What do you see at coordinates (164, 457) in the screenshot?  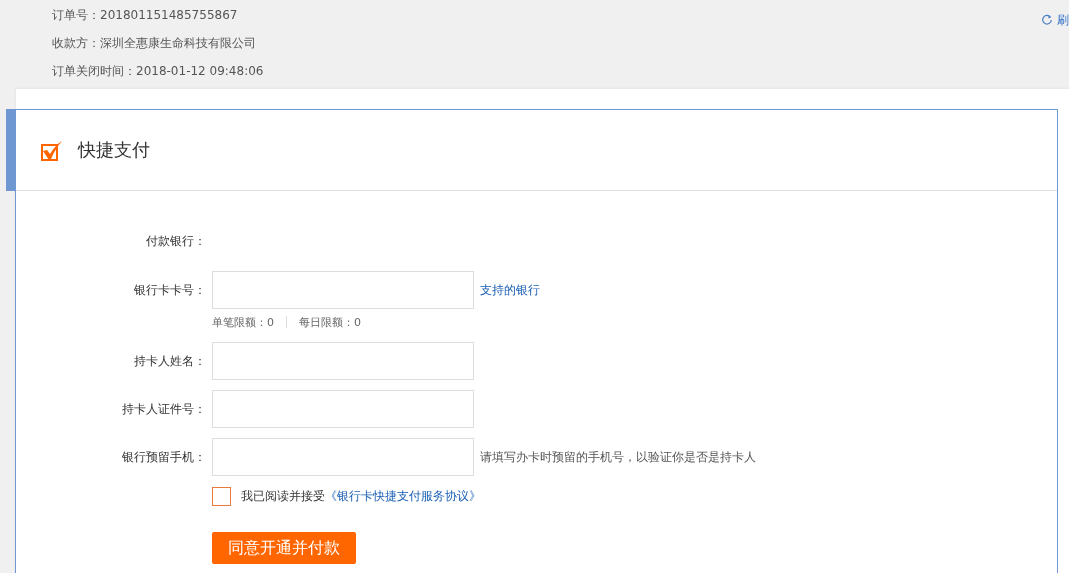 I see `field-label: 银行预留手机：` at bounding box center [164, 457].